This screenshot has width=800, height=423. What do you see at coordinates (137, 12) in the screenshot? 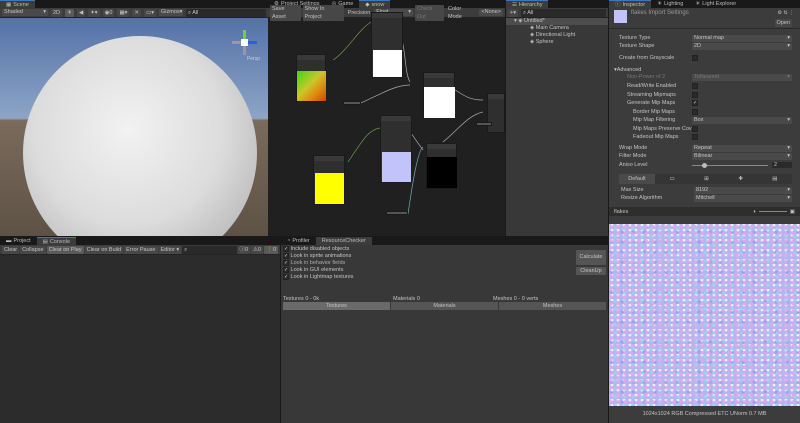
I see `tools-icon: ✕` at bounding box center [137, 12].